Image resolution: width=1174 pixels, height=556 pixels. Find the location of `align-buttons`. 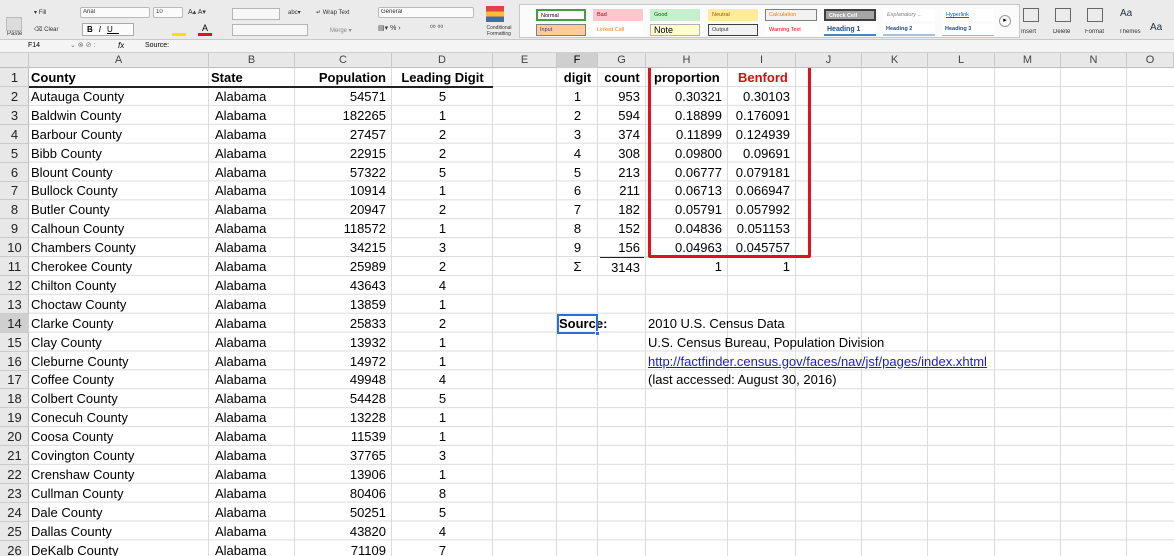

align-buttons is located at coordinates (270, 30).